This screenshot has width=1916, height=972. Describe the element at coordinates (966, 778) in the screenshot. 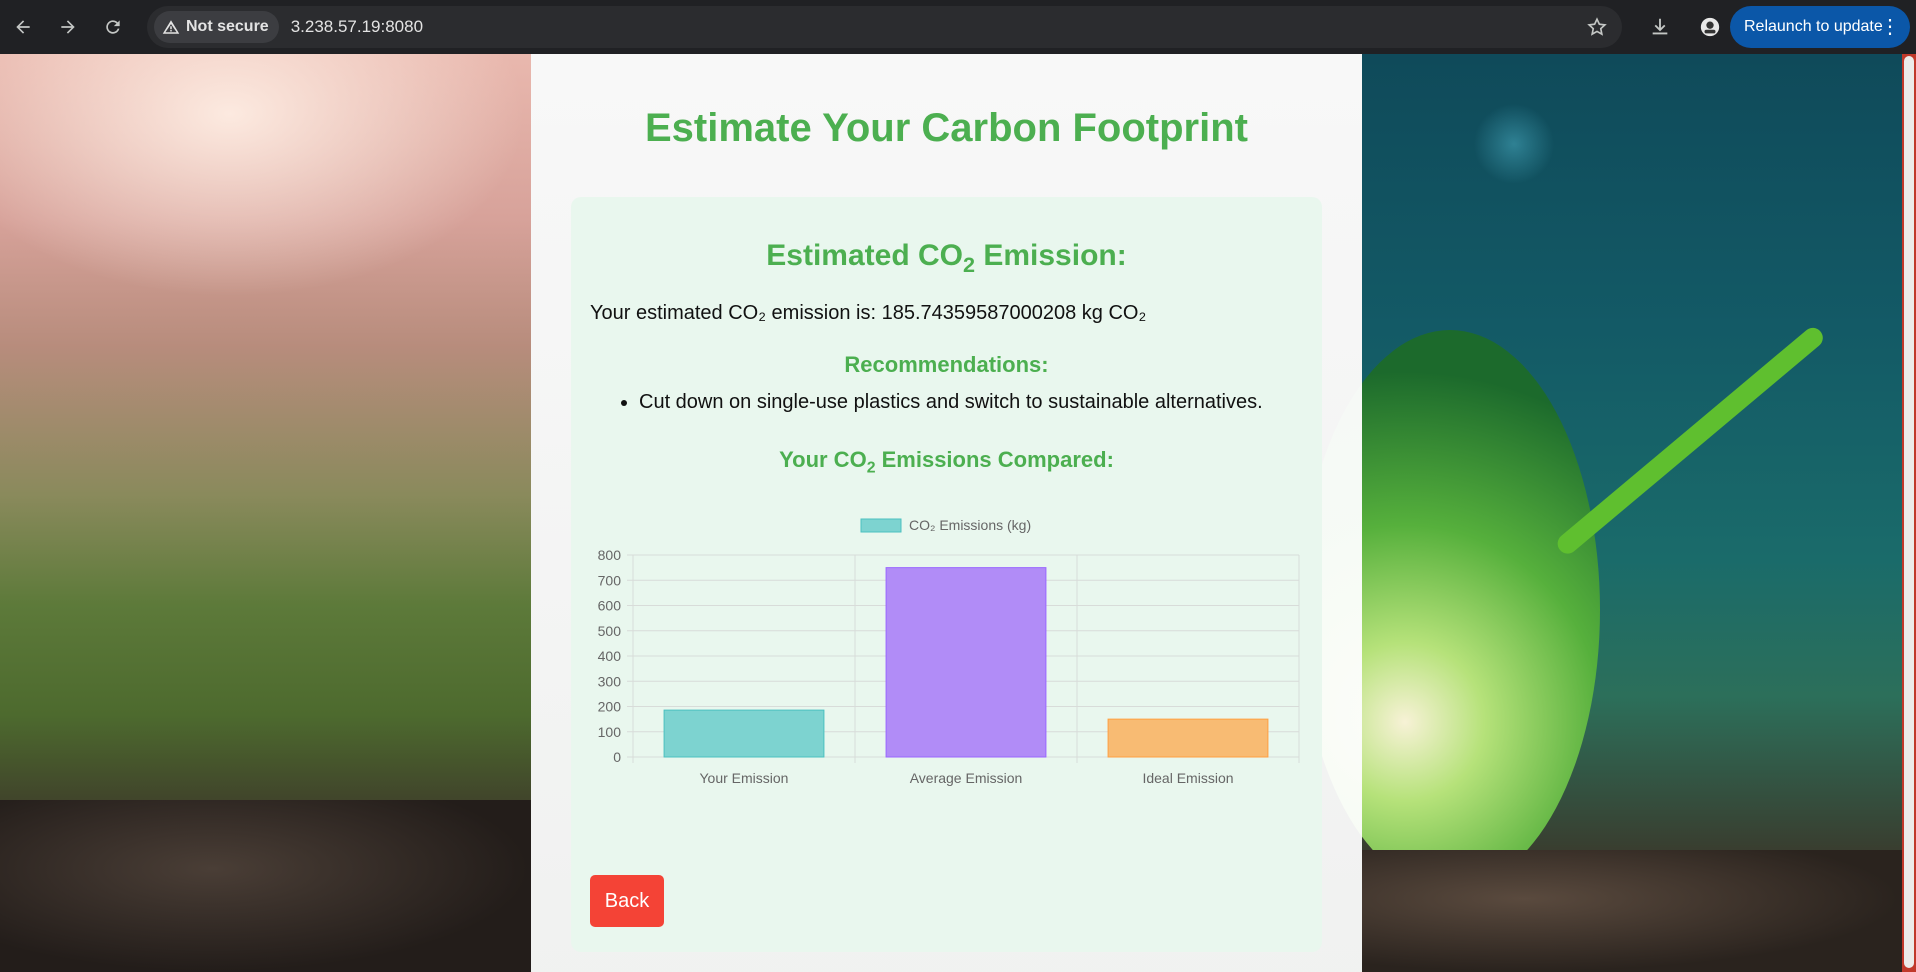

I see `x-tick-label: Average Emission` at that location.